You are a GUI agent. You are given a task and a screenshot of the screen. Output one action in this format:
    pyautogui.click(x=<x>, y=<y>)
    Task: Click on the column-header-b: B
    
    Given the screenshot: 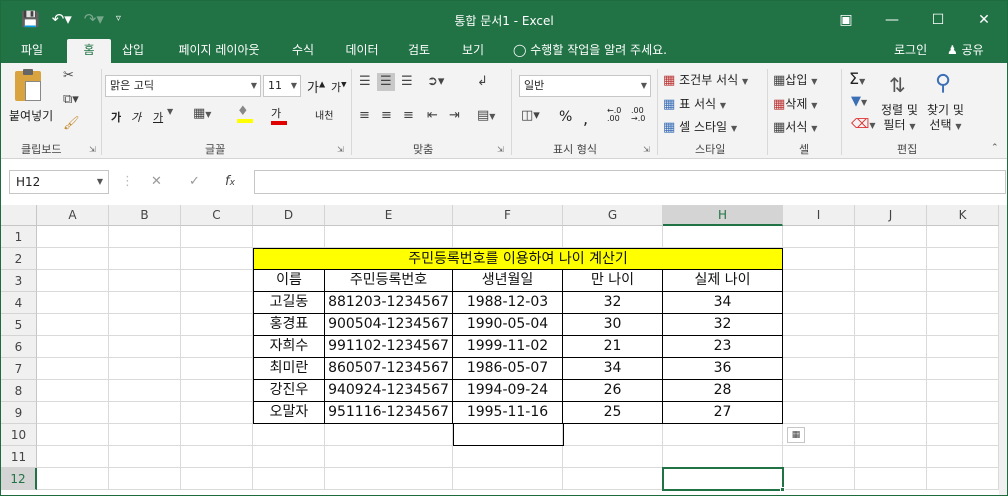 What is the action you would take?
    pyautogui.click(x=145, y=215)
    